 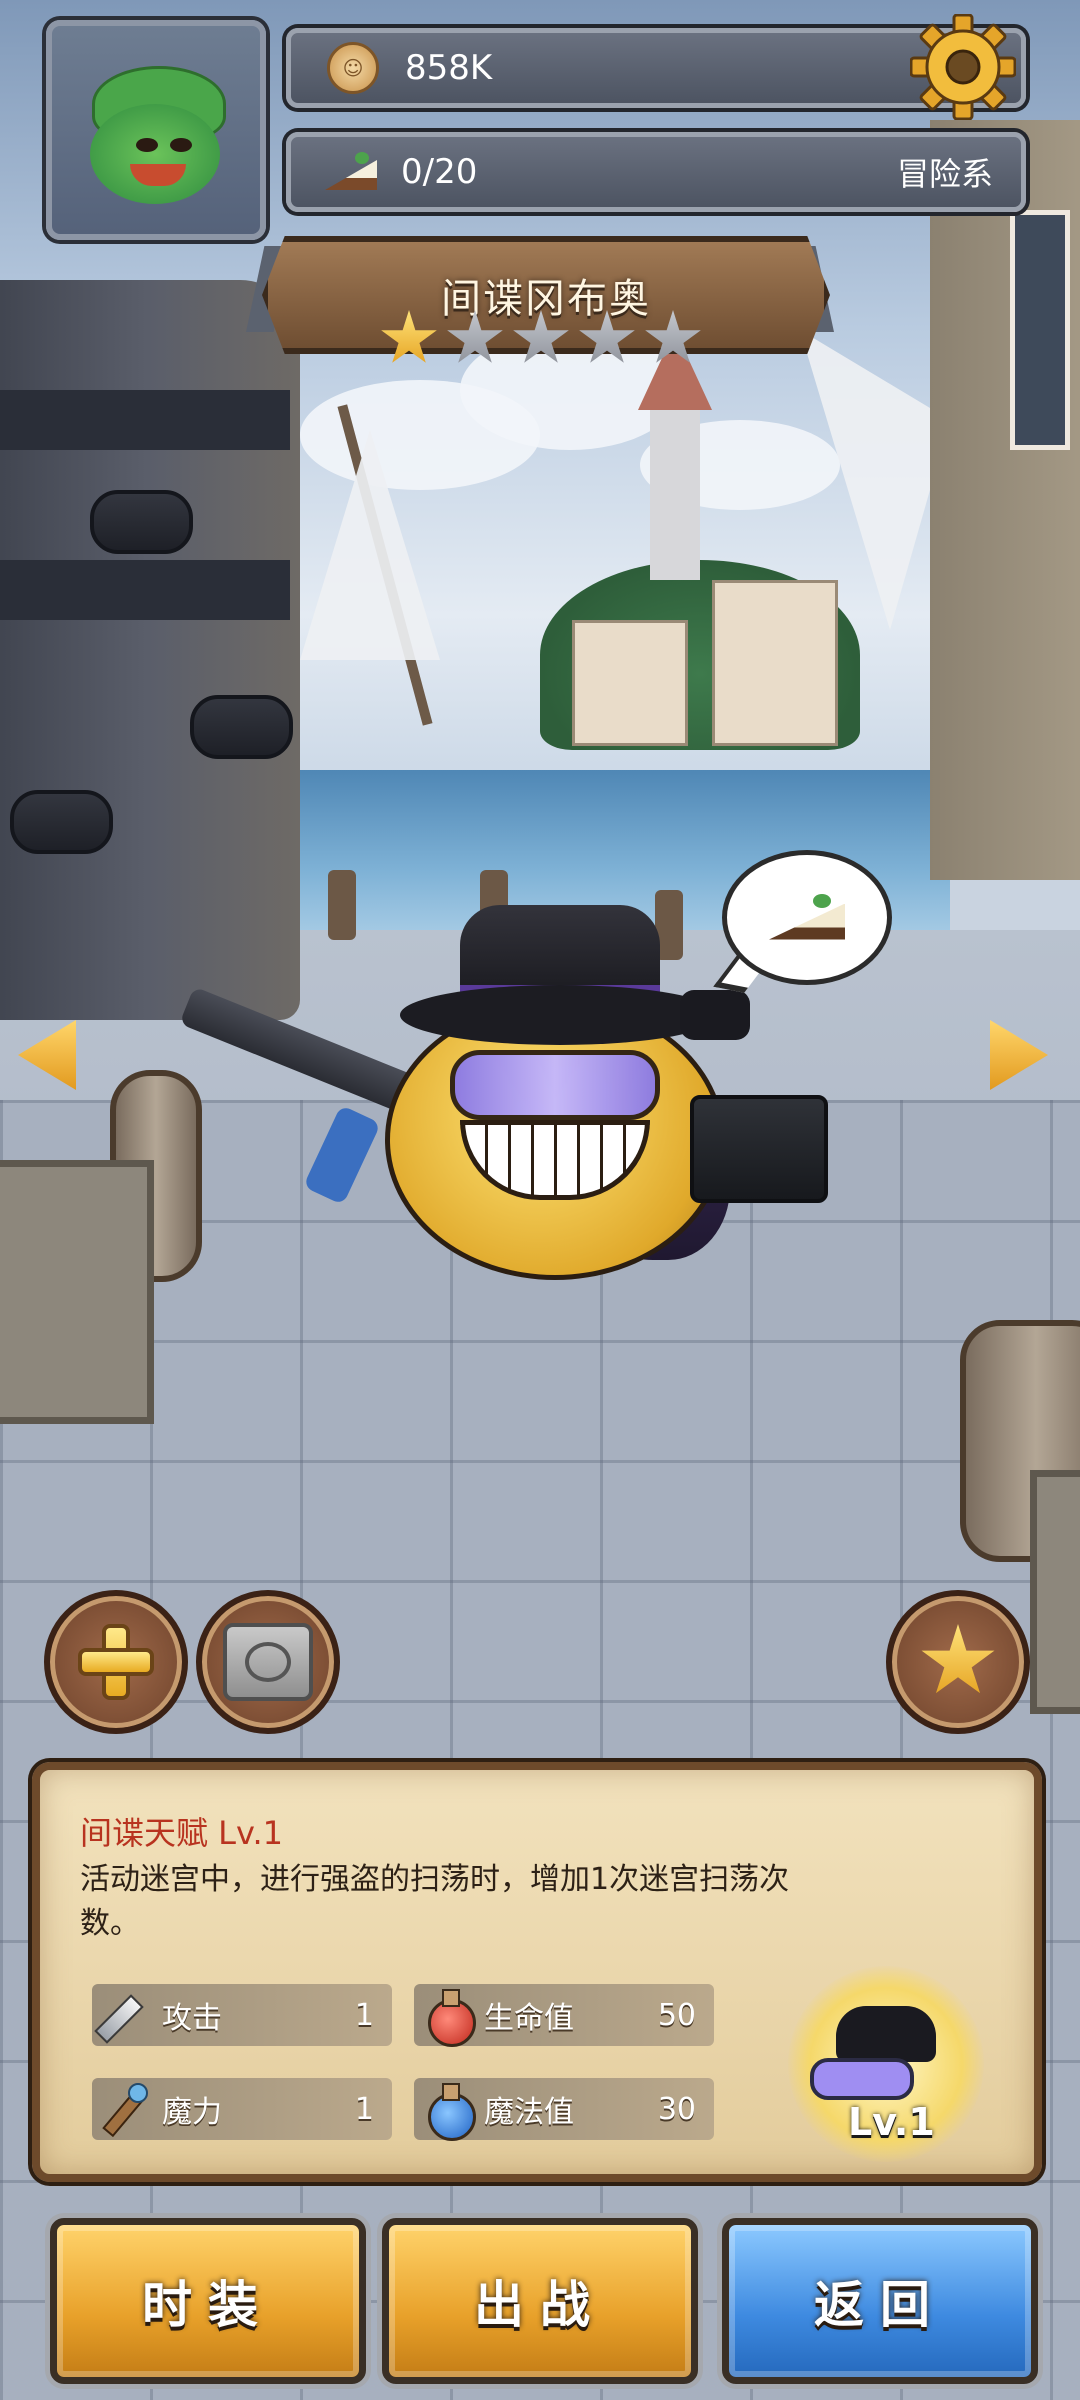 What do you see at coordinates (126, 2110) in the screenshot?
I see `magic-staff-icon` at bounding box center [126, 2110].